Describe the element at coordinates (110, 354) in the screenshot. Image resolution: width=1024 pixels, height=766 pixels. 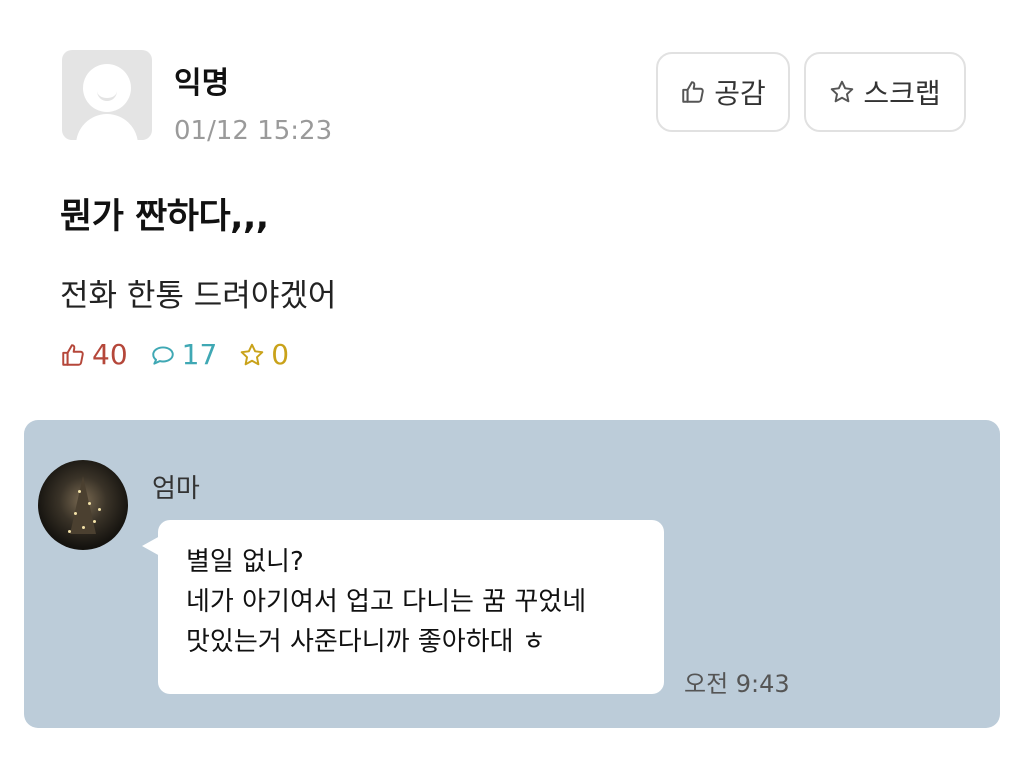
I see `like-count-value: 40` at that location.